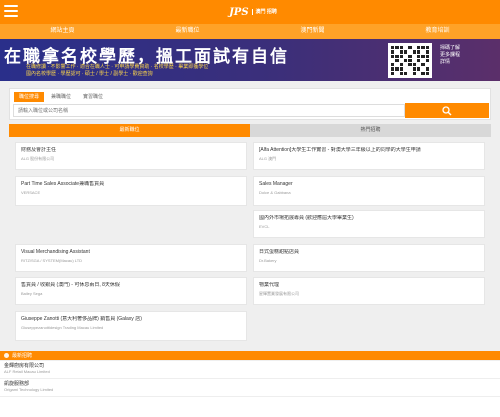  Describe the element at coordinates (369, 224) in the screenshot. I see `job-card: 國內外市場拓展專員 (歡迎應屆大學畢業生) EVCL` at that location.